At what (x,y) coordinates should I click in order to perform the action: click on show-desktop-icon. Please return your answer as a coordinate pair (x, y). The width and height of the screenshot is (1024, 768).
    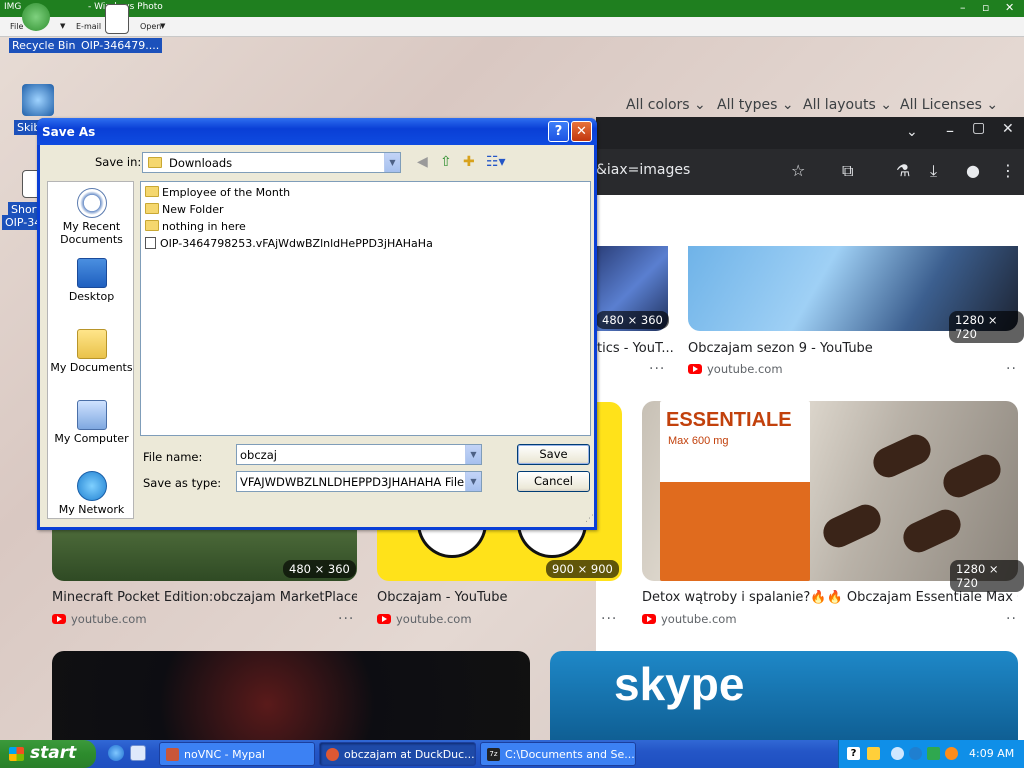
    Looking at the image, I should click on (138, 753).